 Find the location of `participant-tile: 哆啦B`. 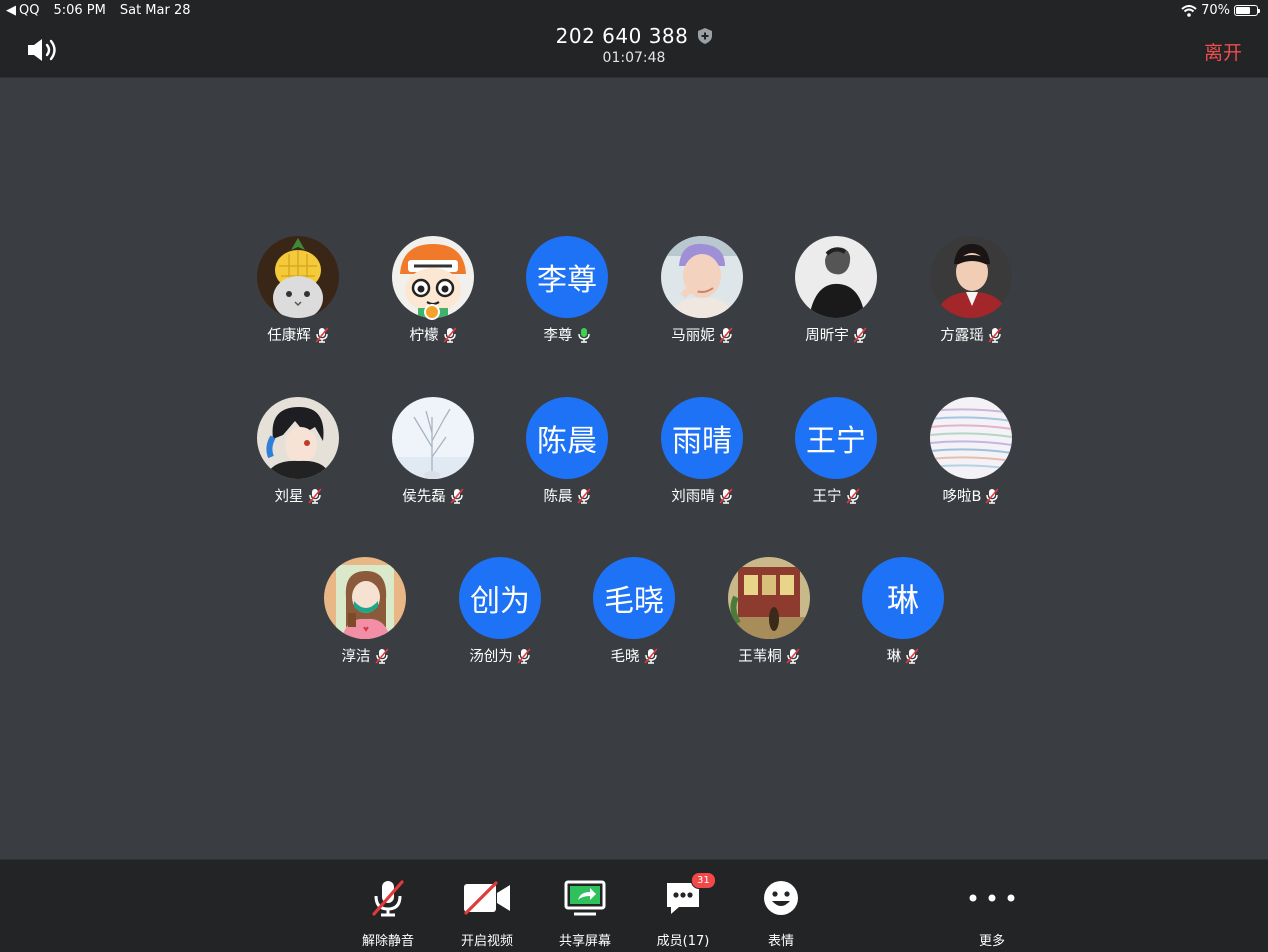

participant-tile: 哆啦B is located at coordinates (971, 457).